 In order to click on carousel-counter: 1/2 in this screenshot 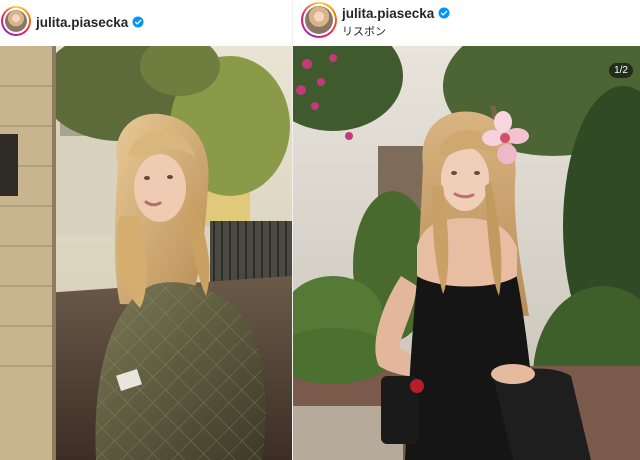, I will do `click(621, 70)`.